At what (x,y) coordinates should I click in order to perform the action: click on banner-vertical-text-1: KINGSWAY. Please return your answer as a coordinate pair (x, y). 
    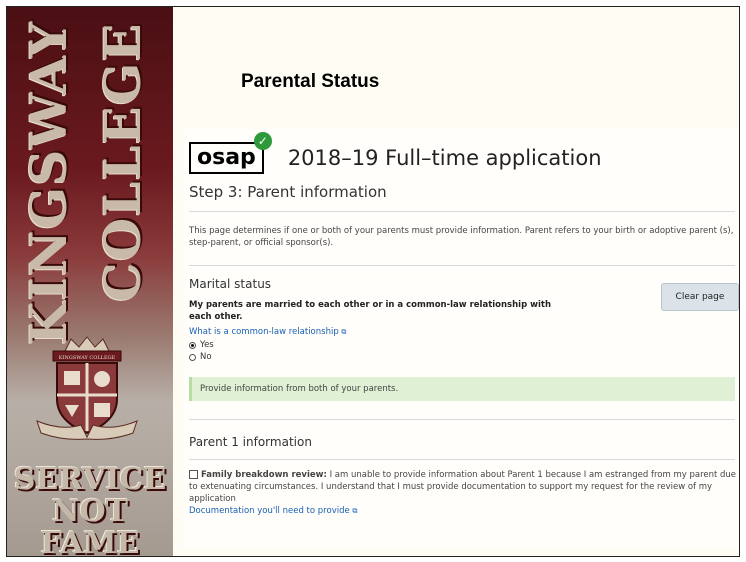
    Looking at the image, I should click on (48, 182).